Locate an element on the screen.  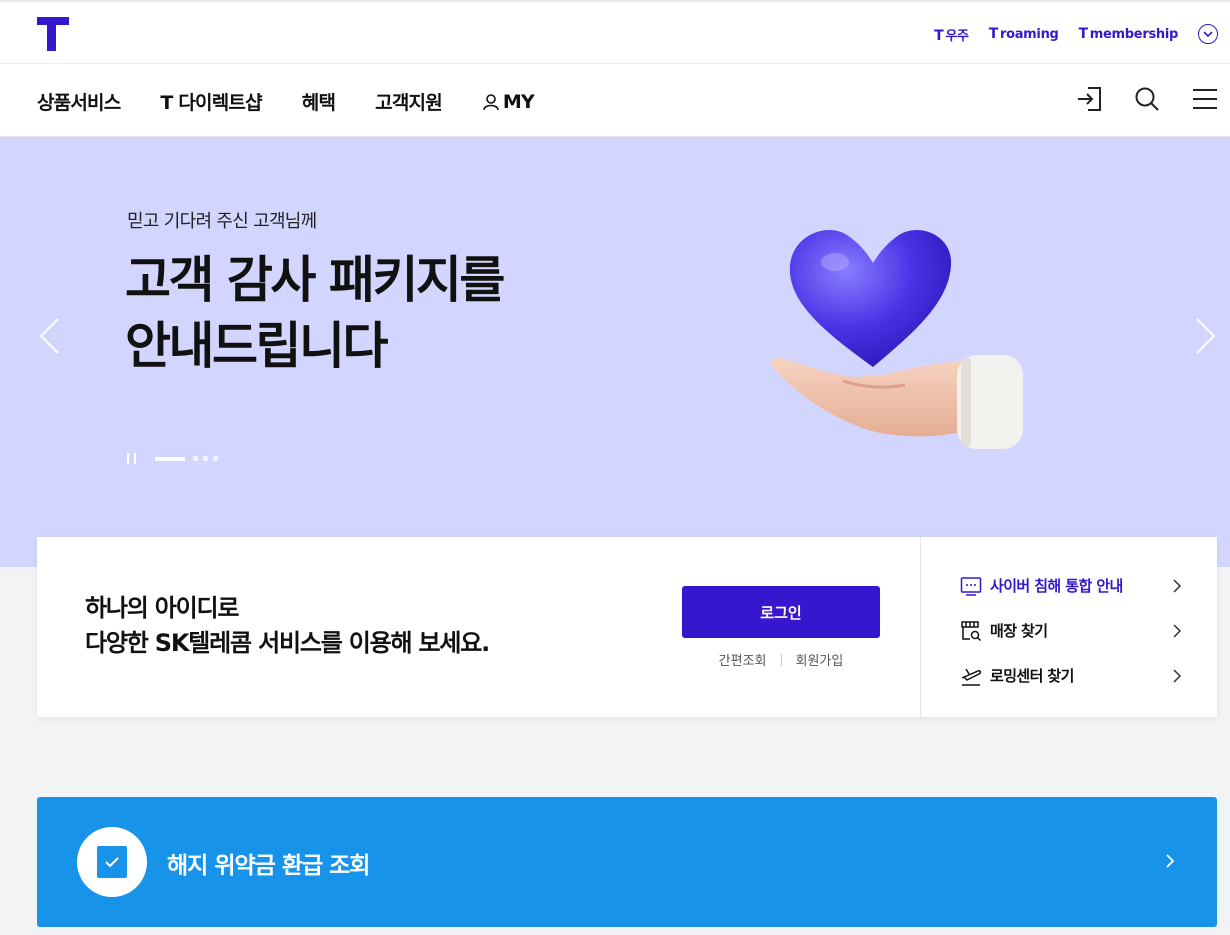
nav-item-direct-shop: T 다이렉트샵 is located at coordinates (211, 101).